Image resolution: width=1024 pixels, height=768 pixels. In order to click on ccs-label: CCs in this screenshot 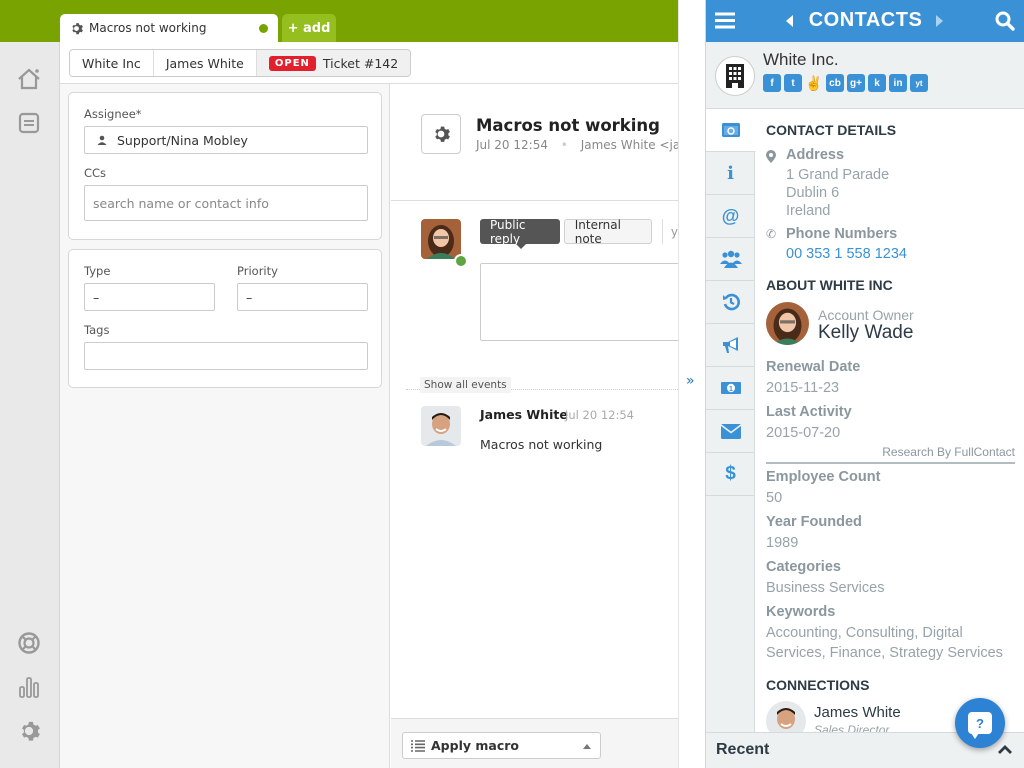, I will do `click(95, 173)`.